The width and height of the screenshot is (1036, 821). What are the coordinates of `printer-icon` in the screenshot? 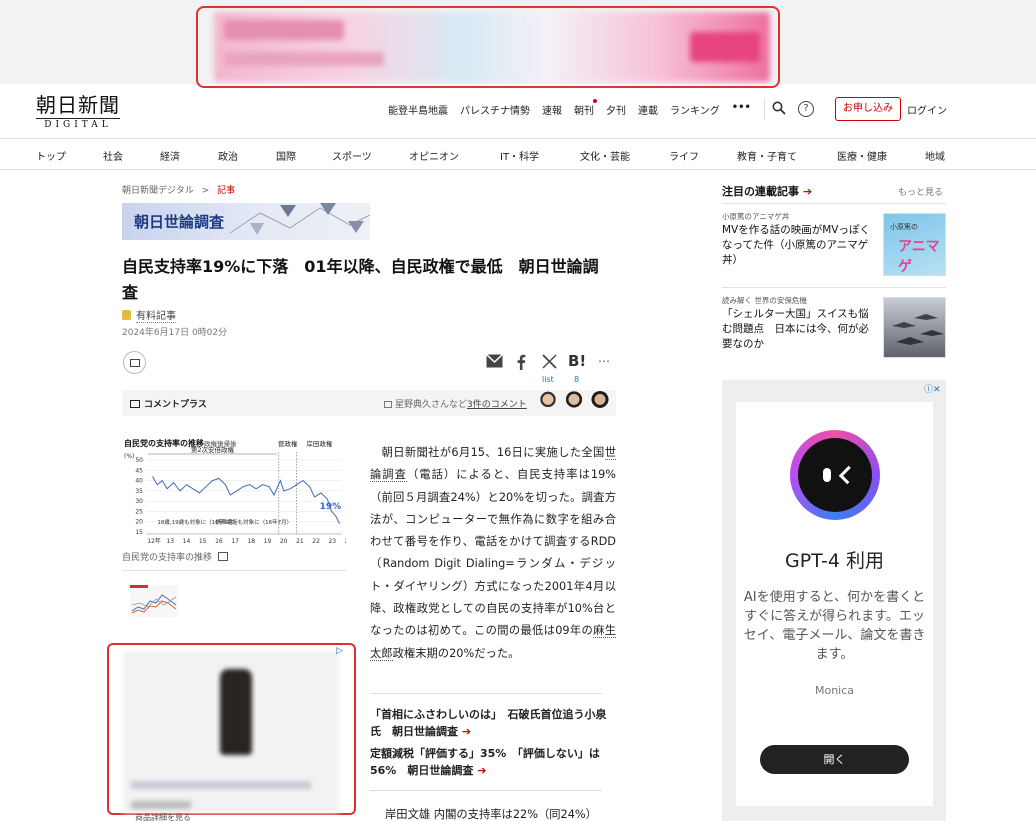 It's located at (135, 363).